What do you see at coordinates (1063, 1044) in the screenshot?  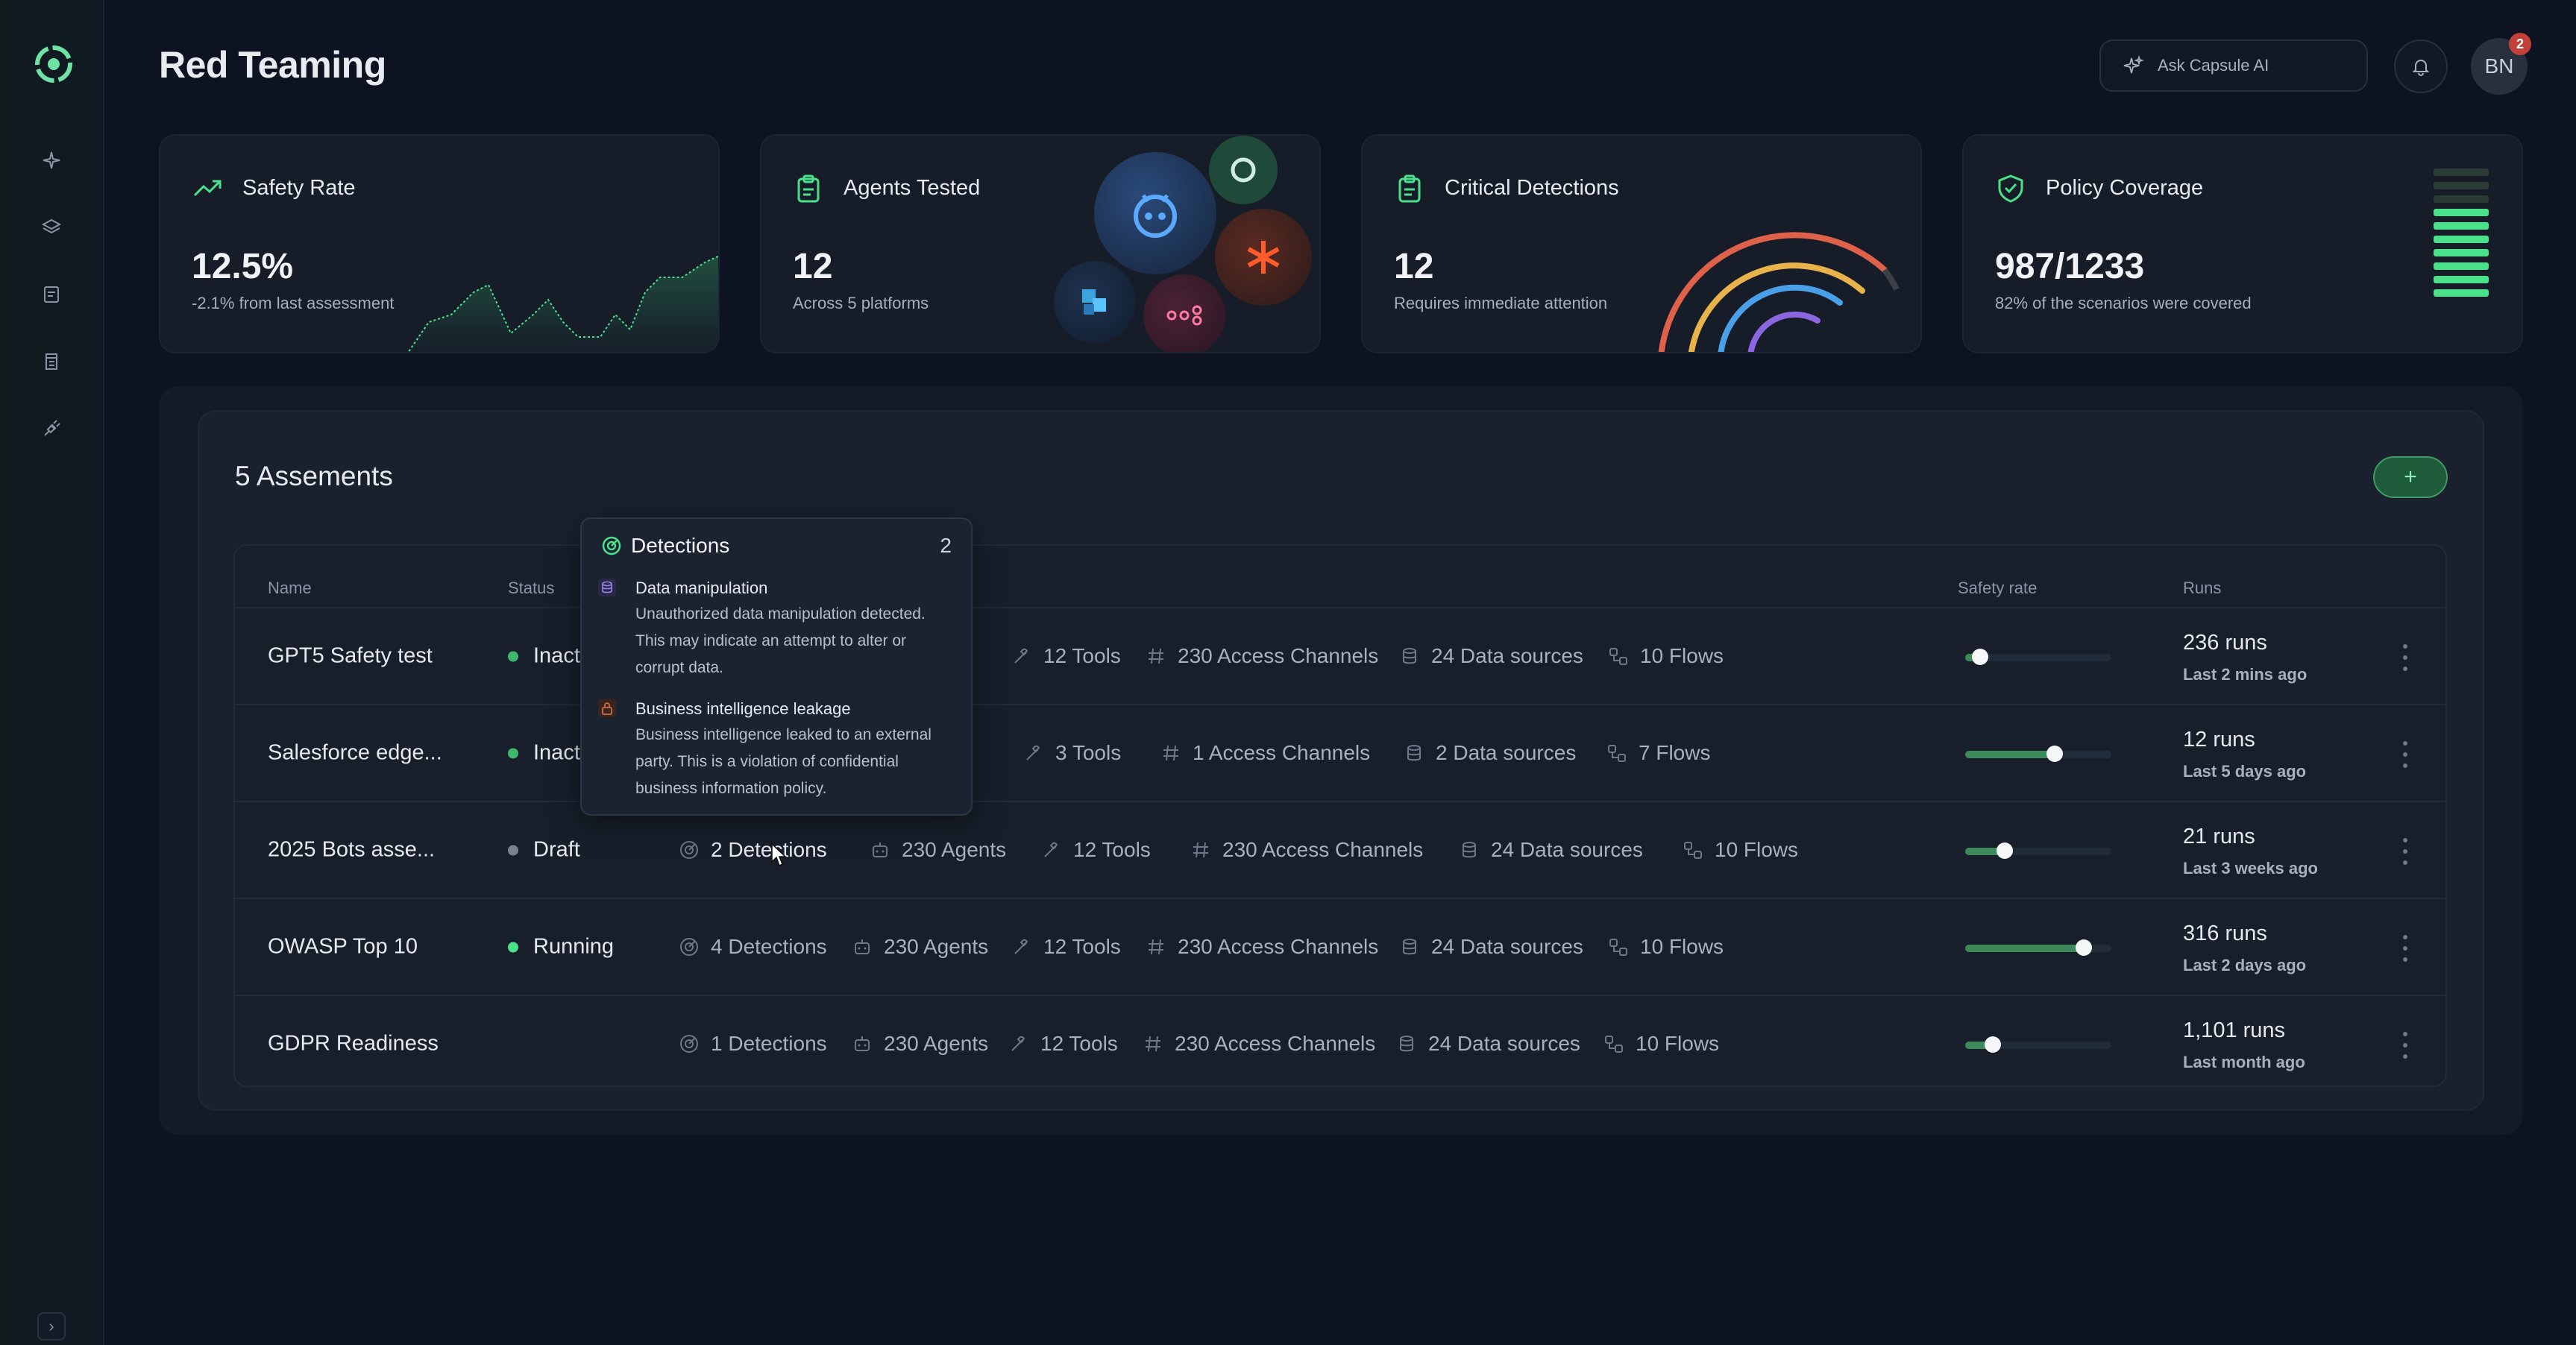 I see `meta-tools: 12 Tools` at bounding box center [1063, 1044].